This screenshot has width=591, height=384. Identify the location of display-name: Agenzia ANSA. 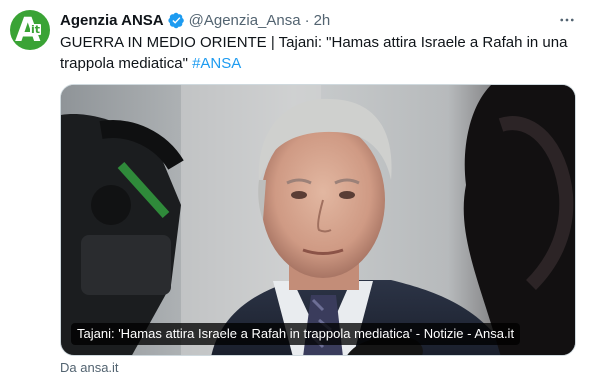
(112, 20).